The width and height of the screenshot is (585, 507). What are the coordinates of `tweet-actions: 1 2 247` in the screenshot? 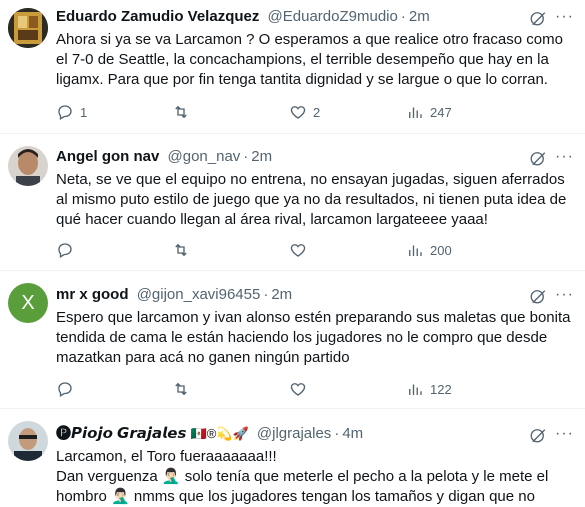 It's located at (311, 112).